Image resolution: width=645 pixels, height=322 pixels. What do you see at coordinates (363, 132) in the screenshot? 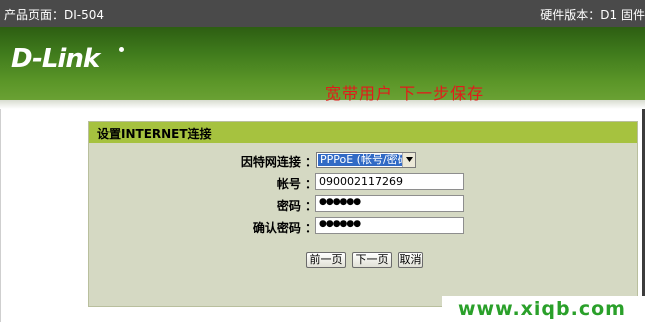
I see `panel-header: 设置INTERNET连接` at bounding box center [363, 132].